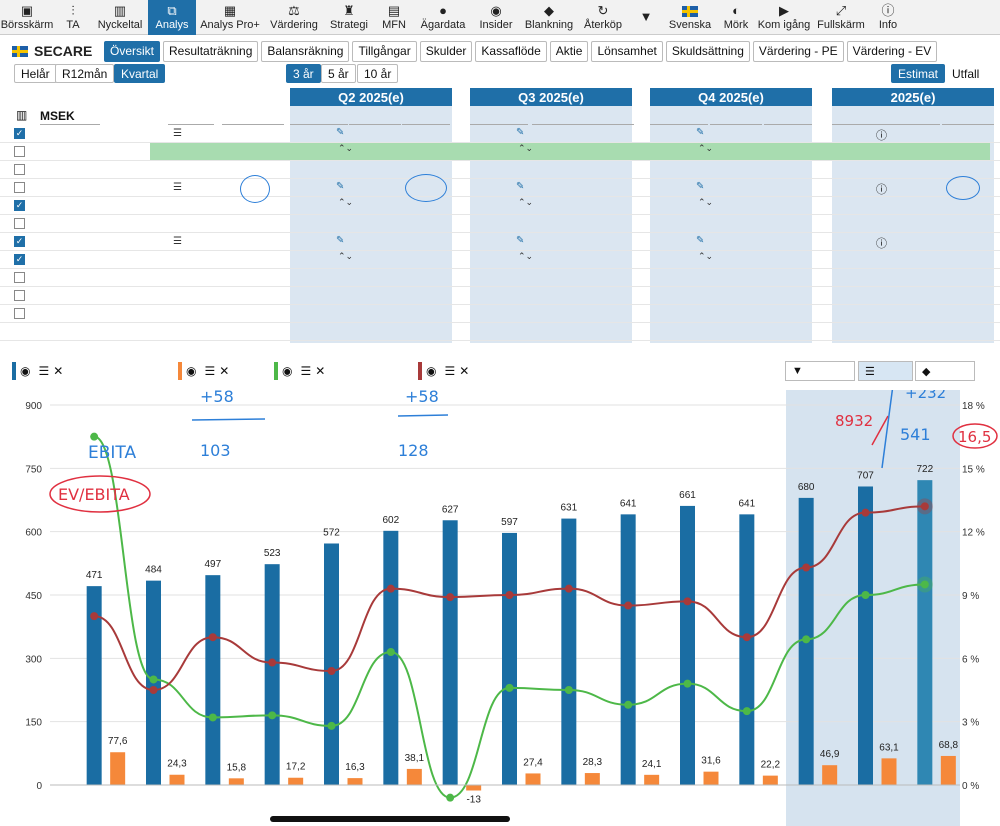  What do you see at coordinates (140, 73) in the screenshot?
I see `period-kvartal-button: Kvartal` at bounding box center [140, 73].